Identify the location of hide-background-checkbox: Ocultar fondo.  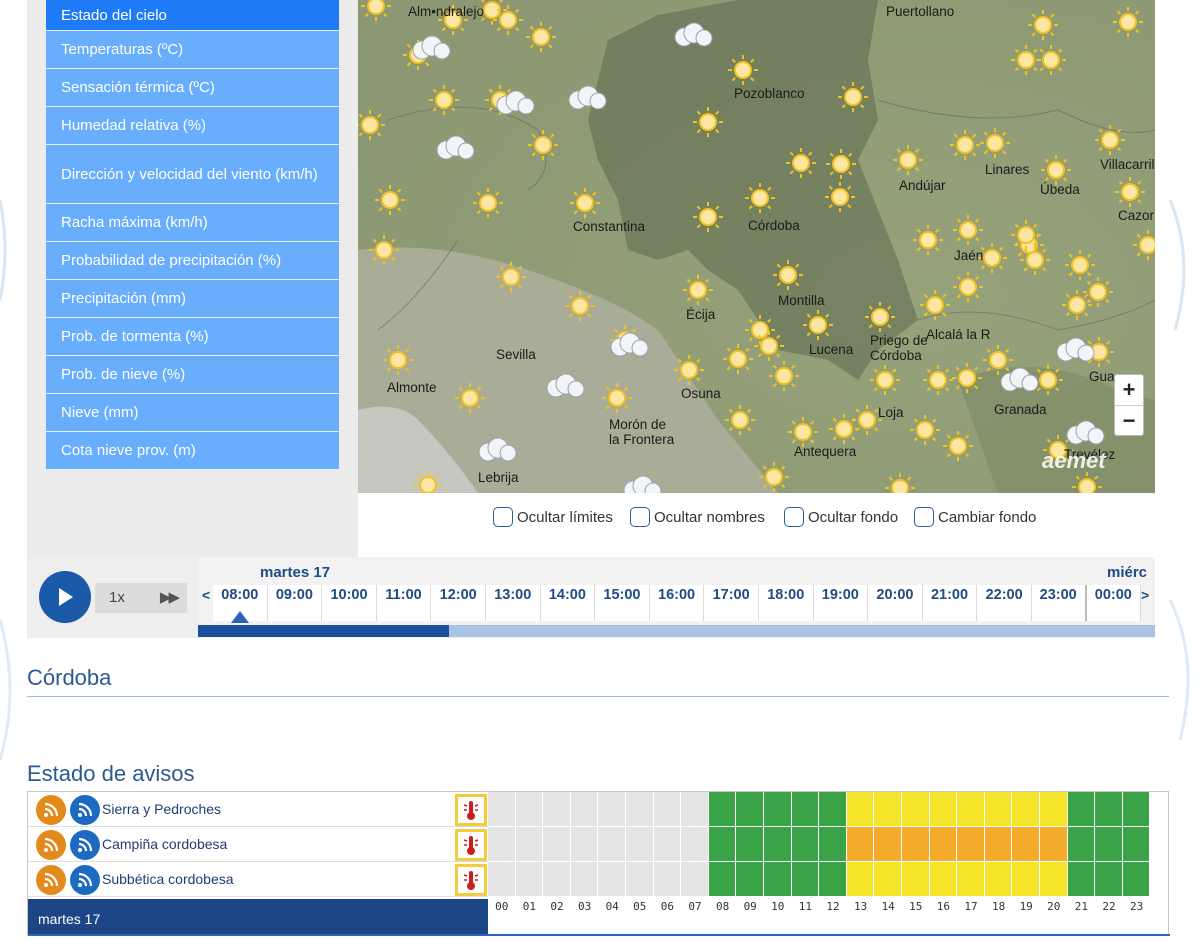
(841, 517).